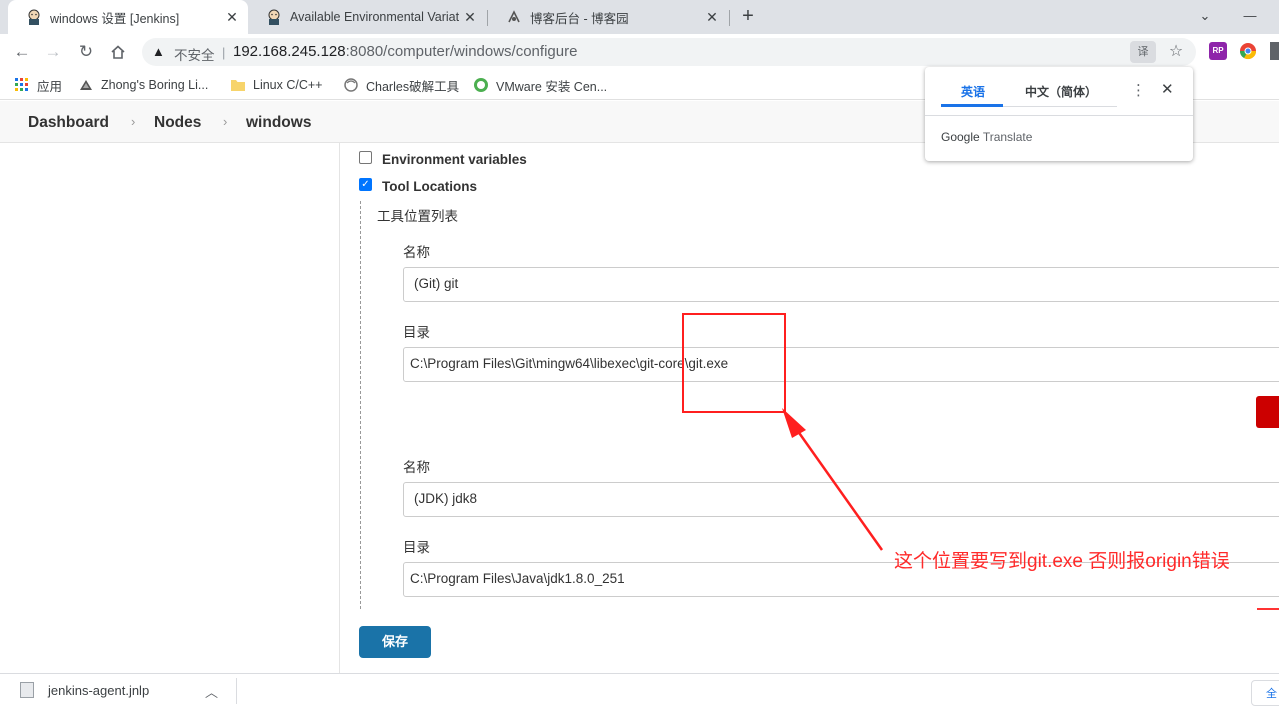  What do you see at coordinates (211, 691) in the screenshot?
I see `chevron-up-icon: ︿` at bounding box center [211, 691].